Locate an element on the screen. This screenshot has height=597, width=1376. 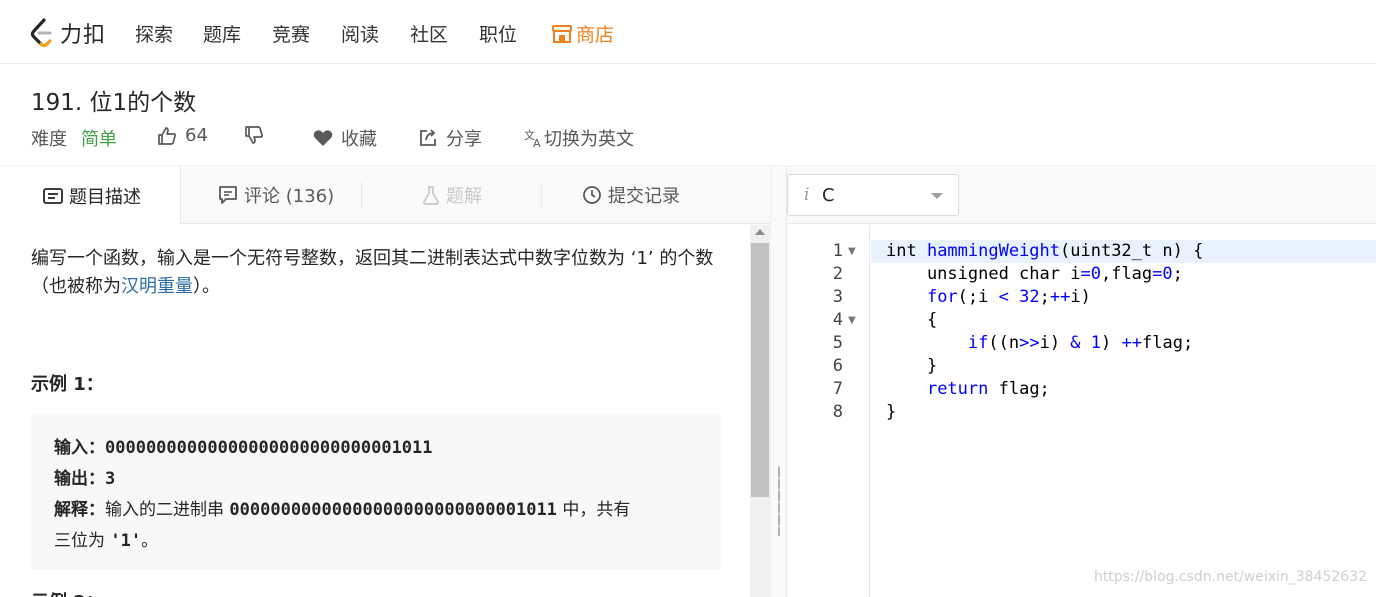
code-line: if((n>>i) & 1) ++flag; is located at coordinates (1080, 343).